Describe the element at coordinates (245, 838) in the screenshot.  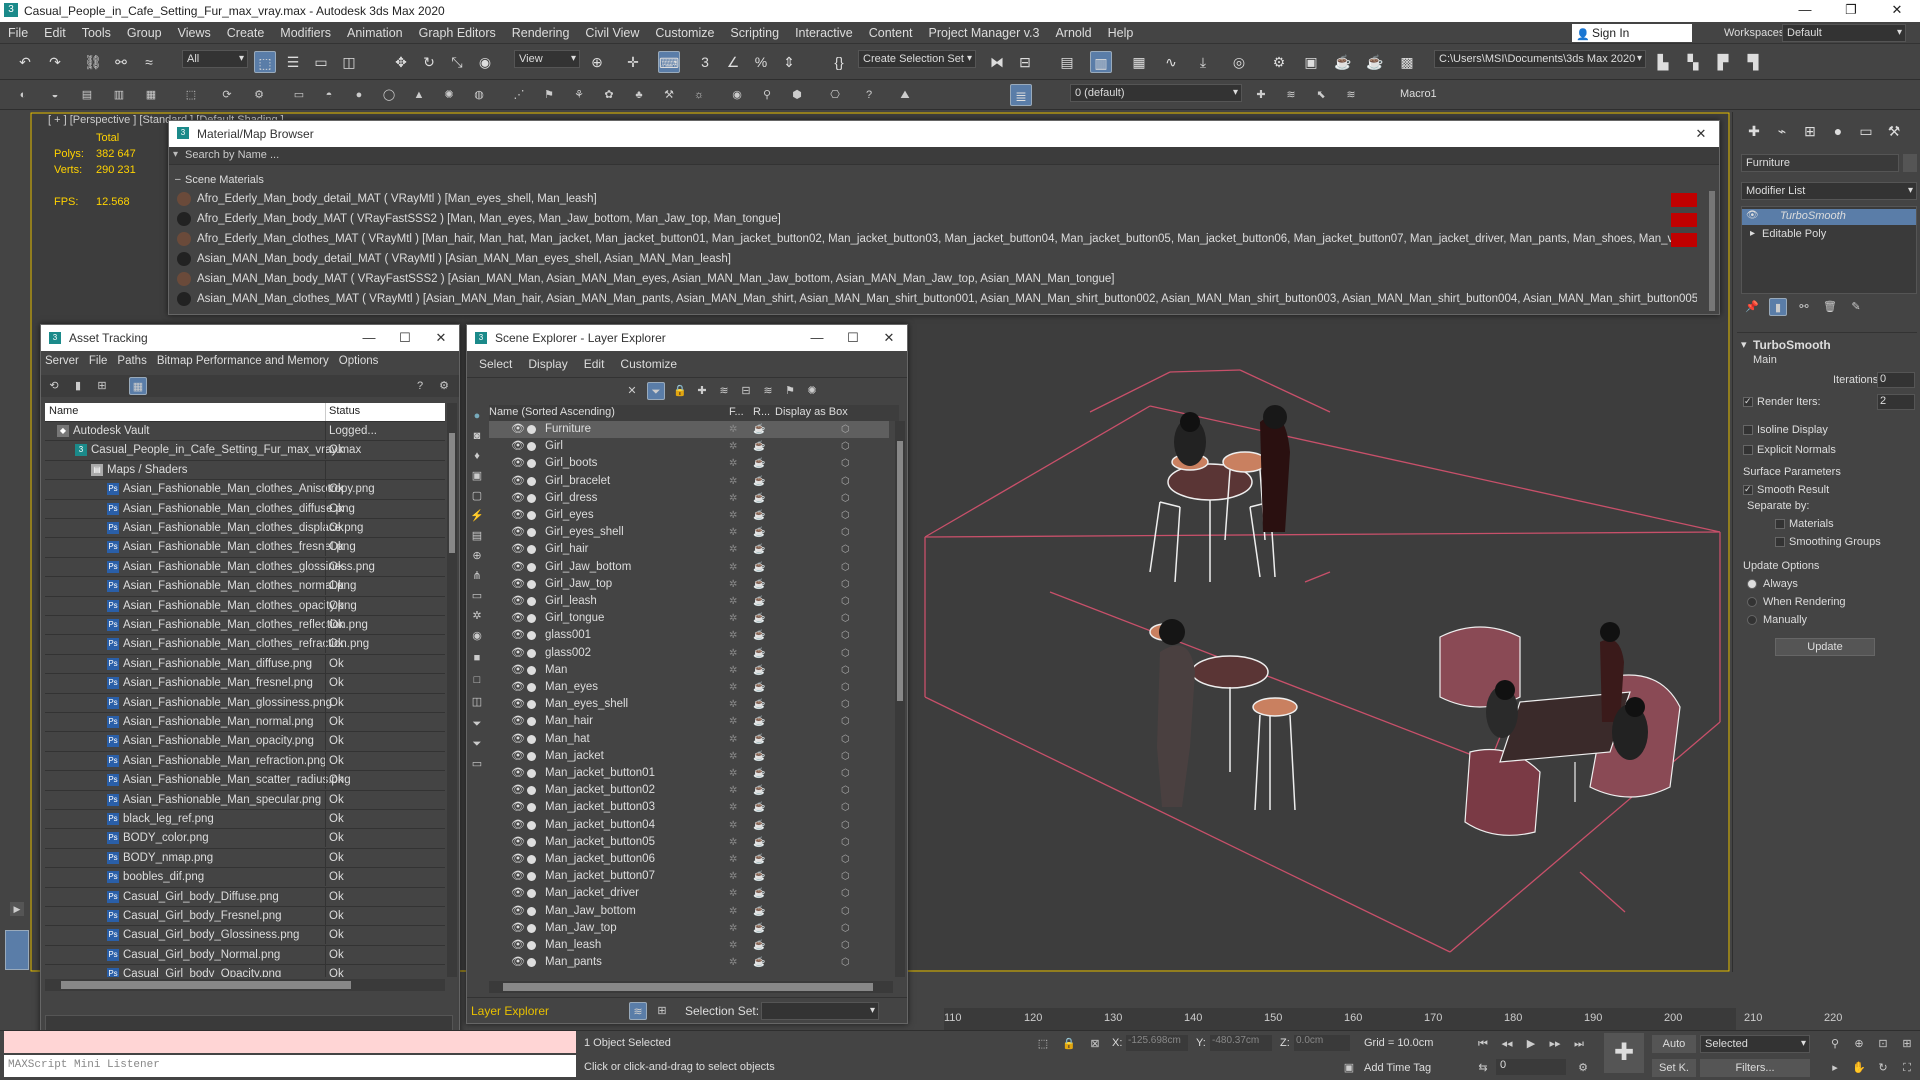
I see `asset-row: Ps BODY_color.png Ok` at that location.